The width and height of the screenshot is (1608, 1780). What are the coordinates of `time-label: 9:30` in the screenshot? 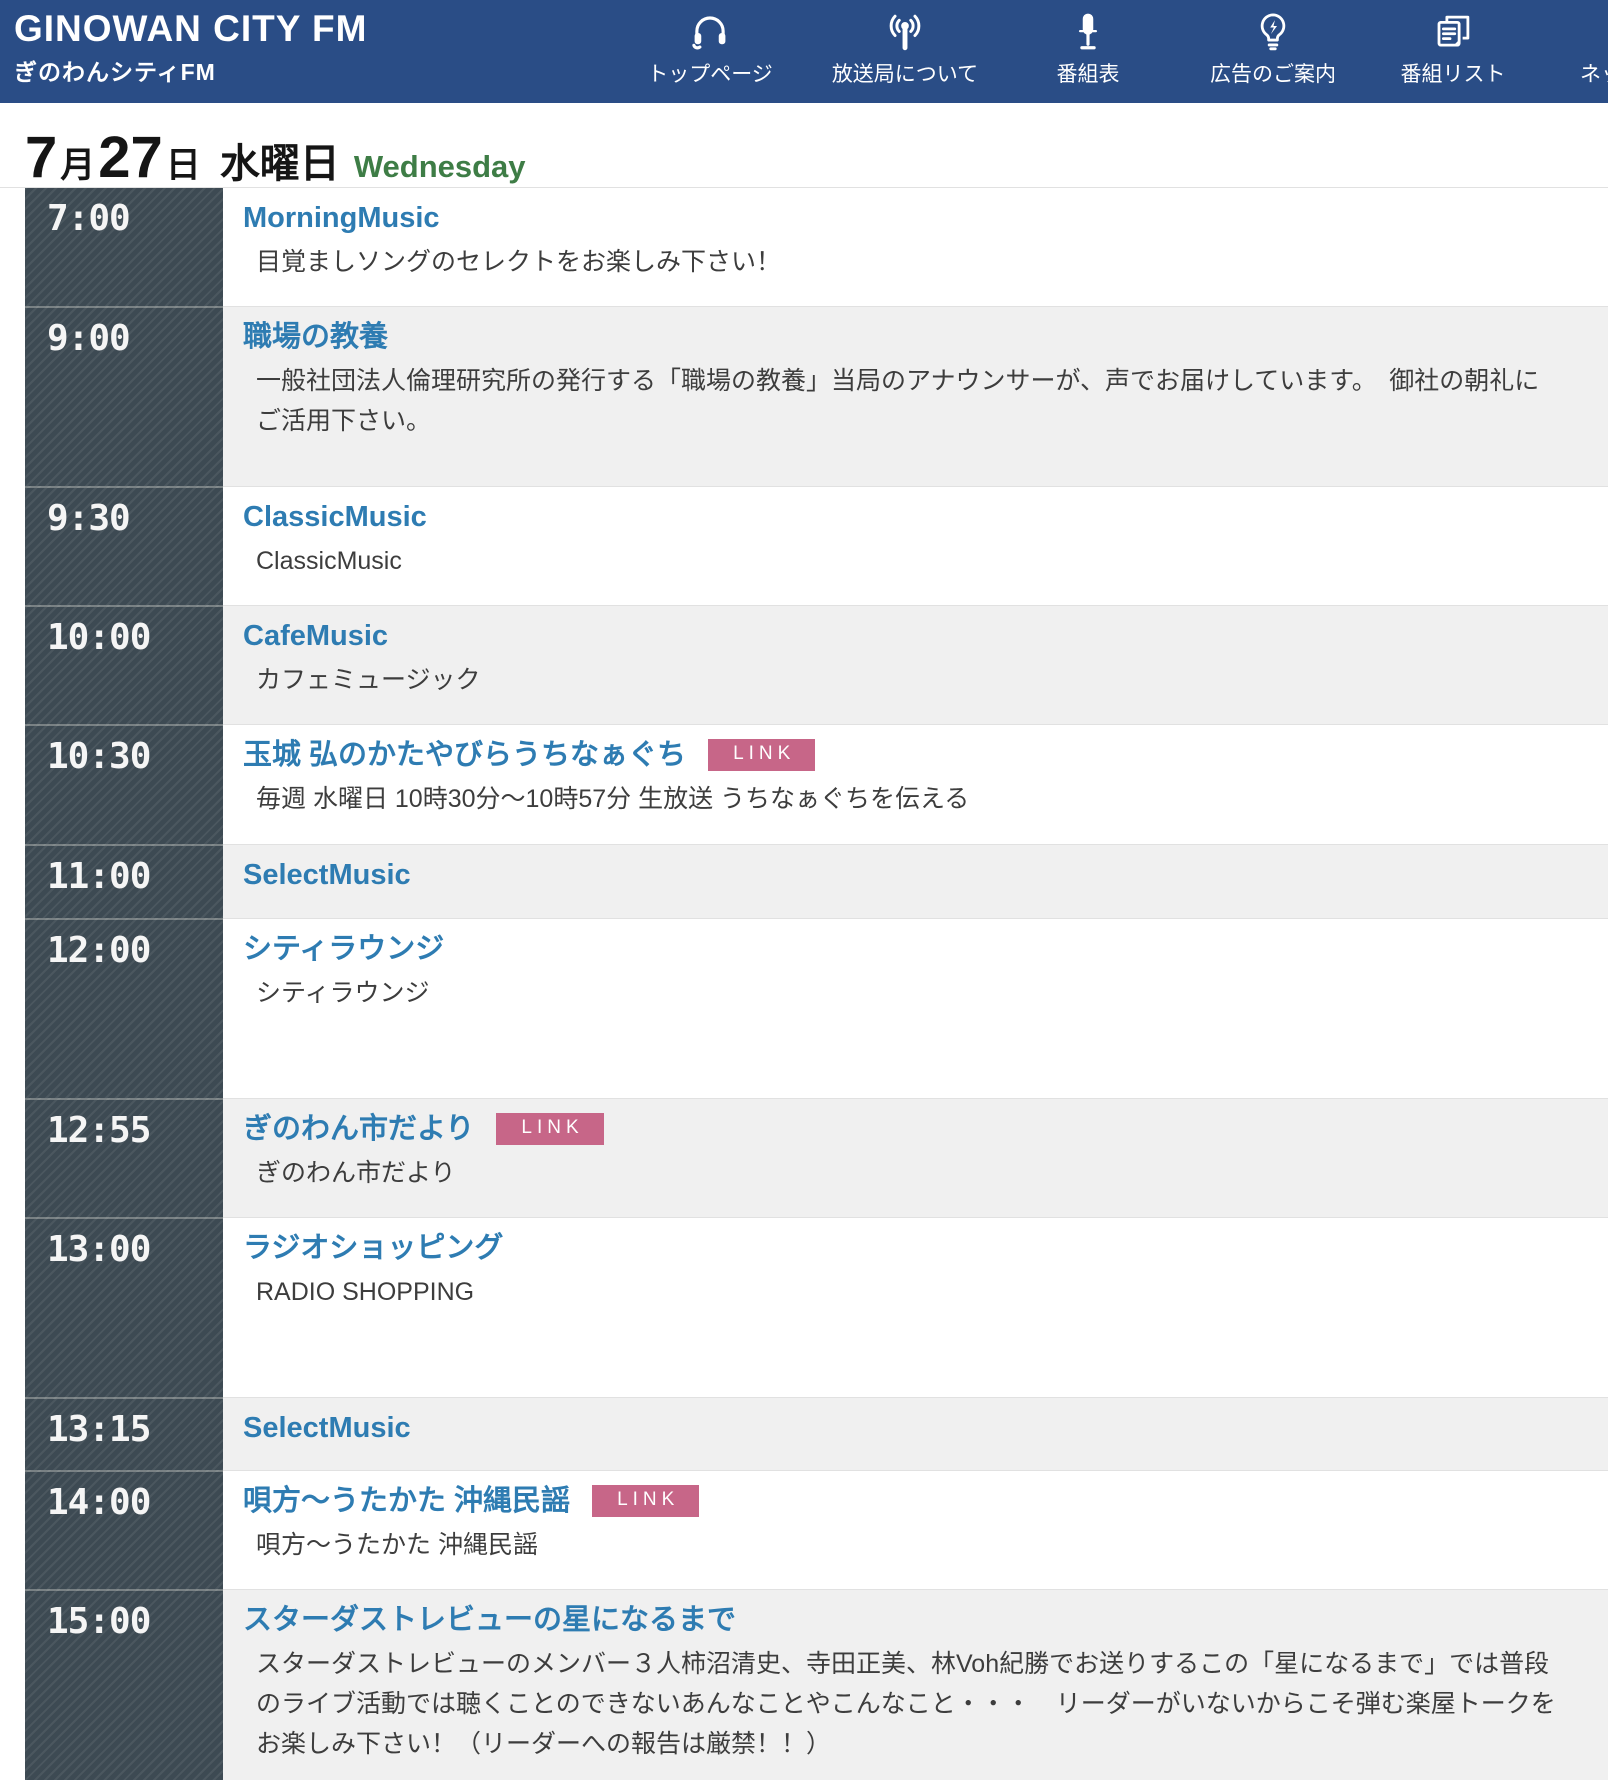 It's located at (89, 518).